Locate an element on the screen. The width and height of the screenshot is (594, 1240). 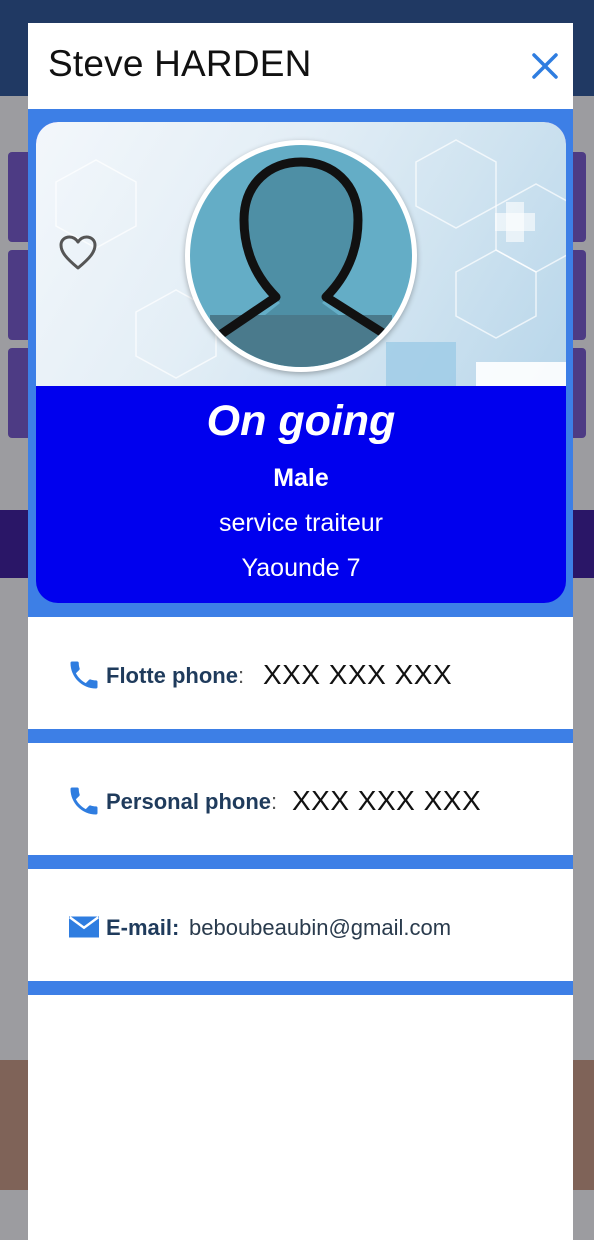
close-button is located at coordinates (545, 66).